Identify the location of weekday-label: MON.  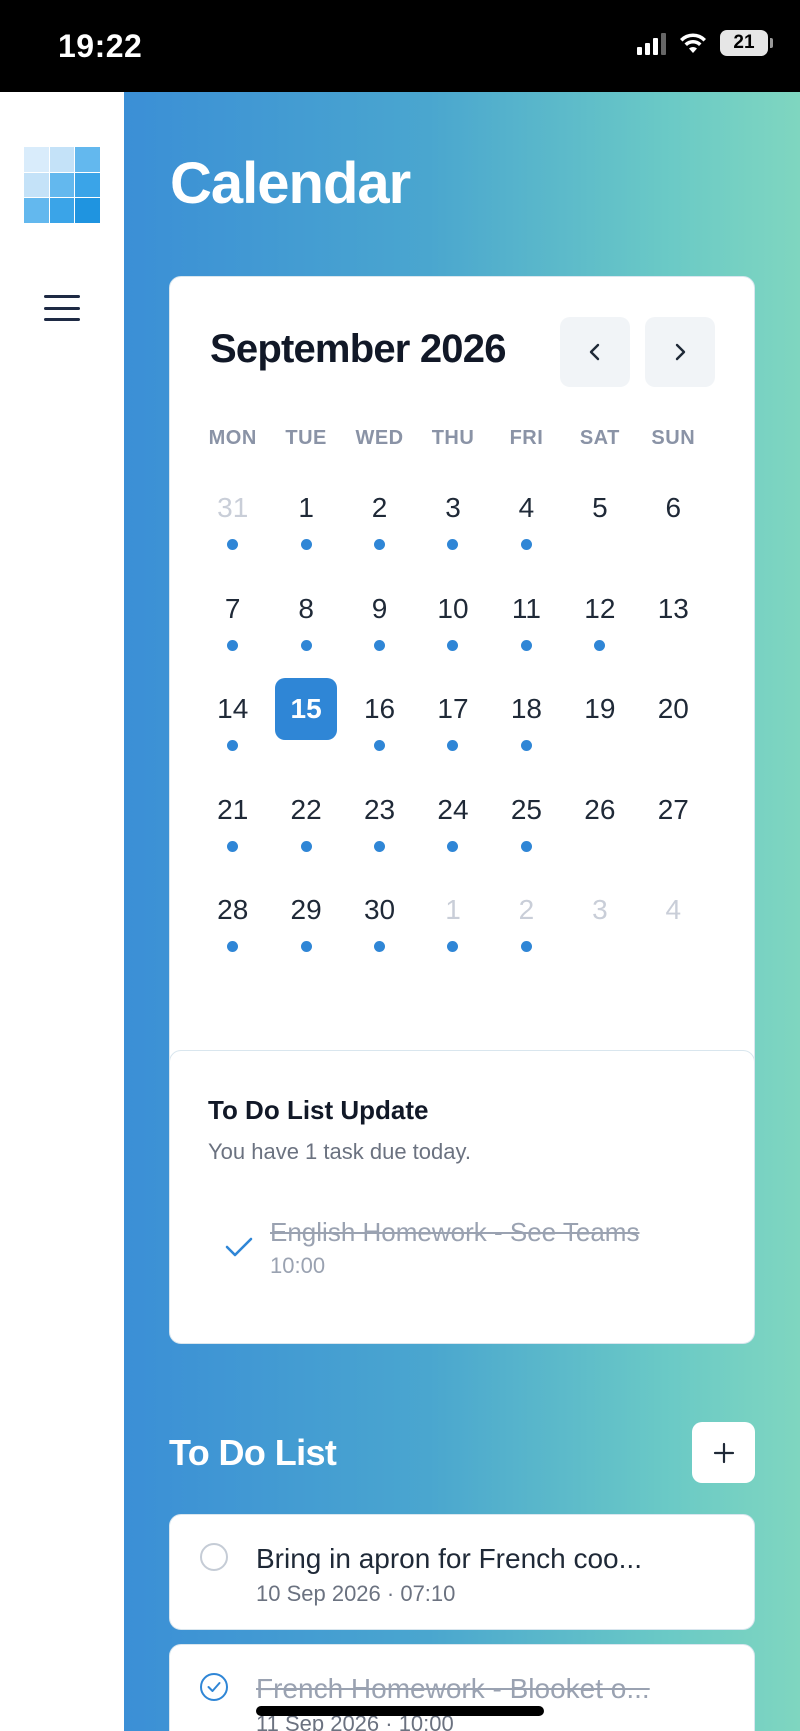
(232, 438).